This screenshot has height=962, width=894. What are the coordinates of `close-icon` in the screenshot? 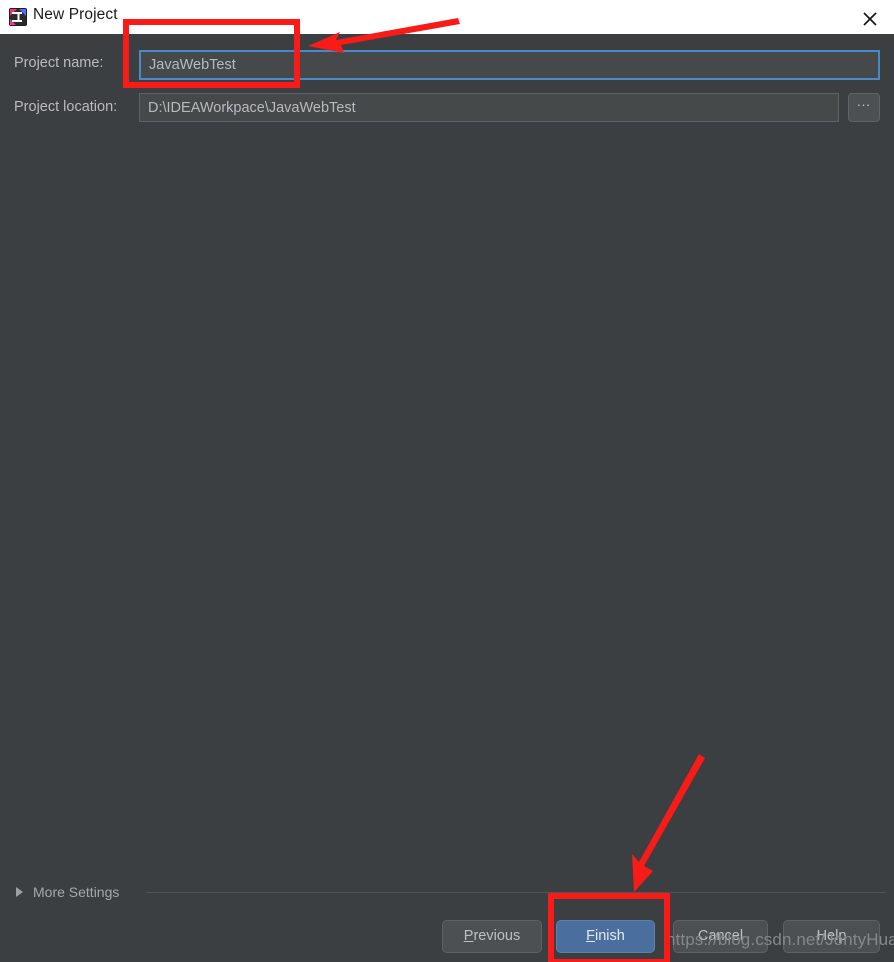 It's located at (870, 17).